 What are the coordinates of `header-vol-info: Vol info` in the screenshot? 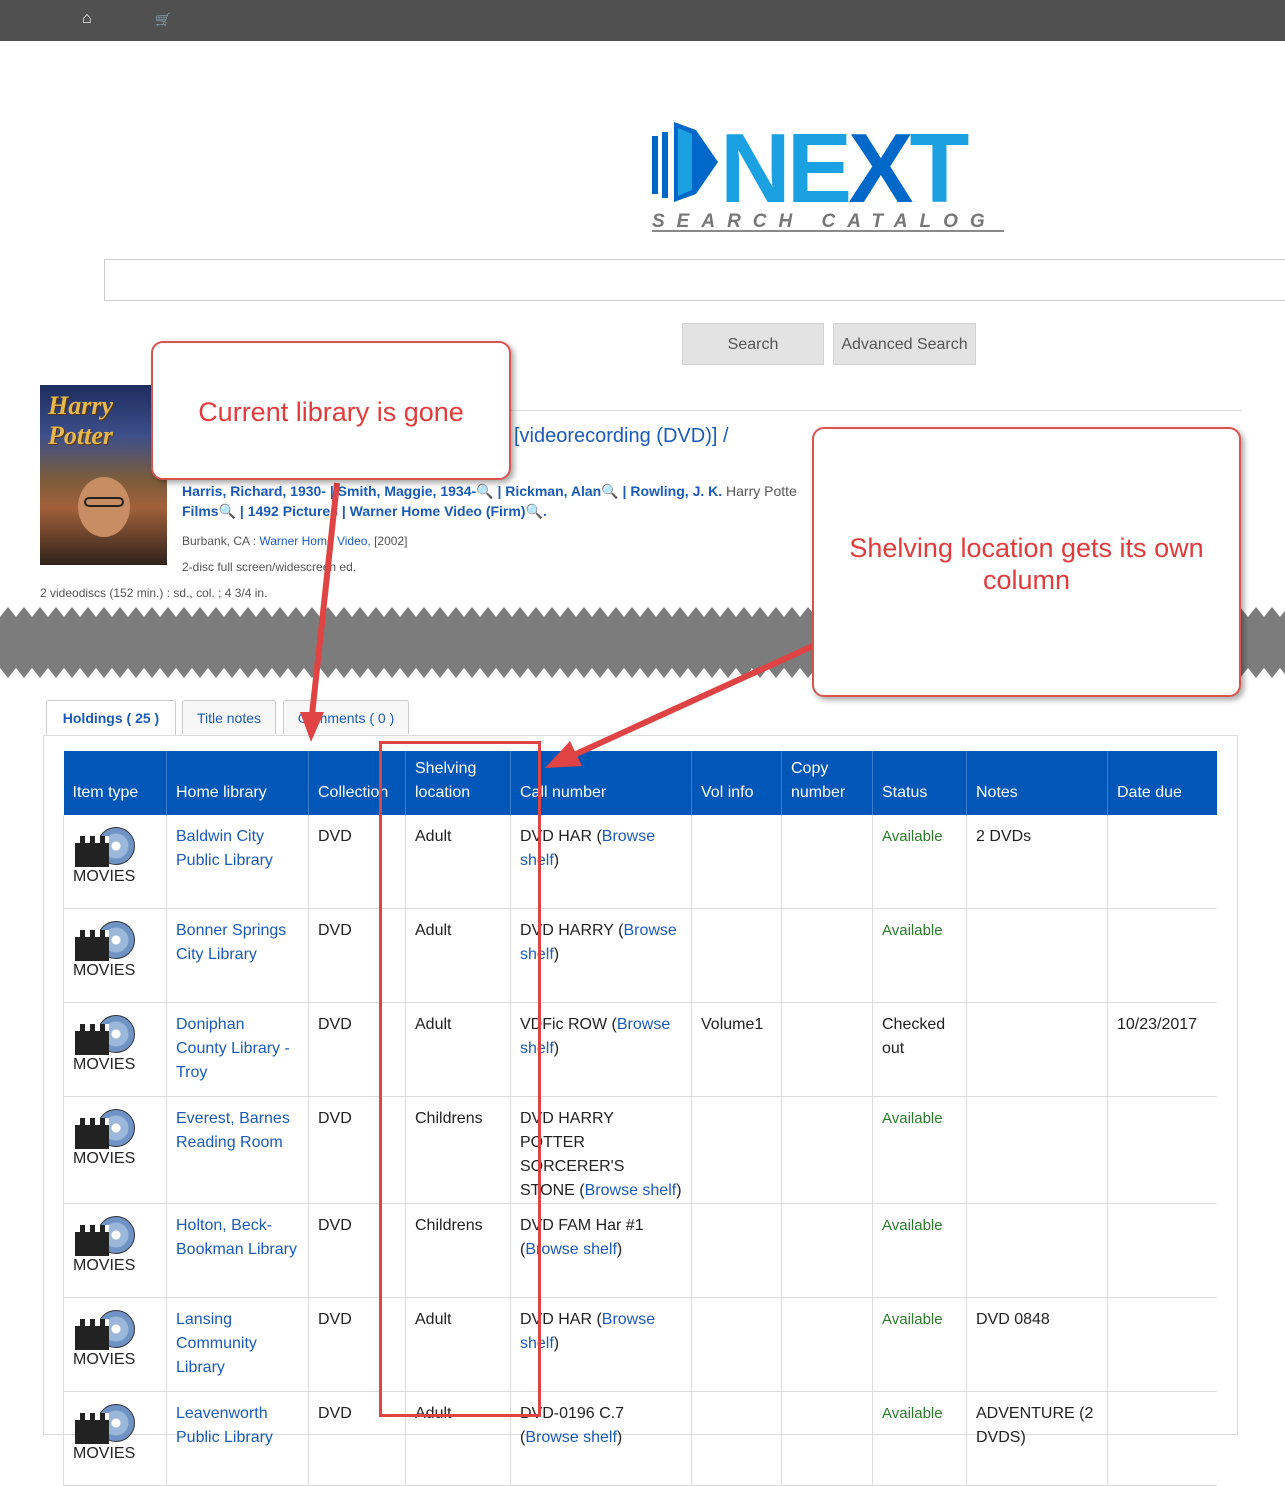 It's located at (736, 783).